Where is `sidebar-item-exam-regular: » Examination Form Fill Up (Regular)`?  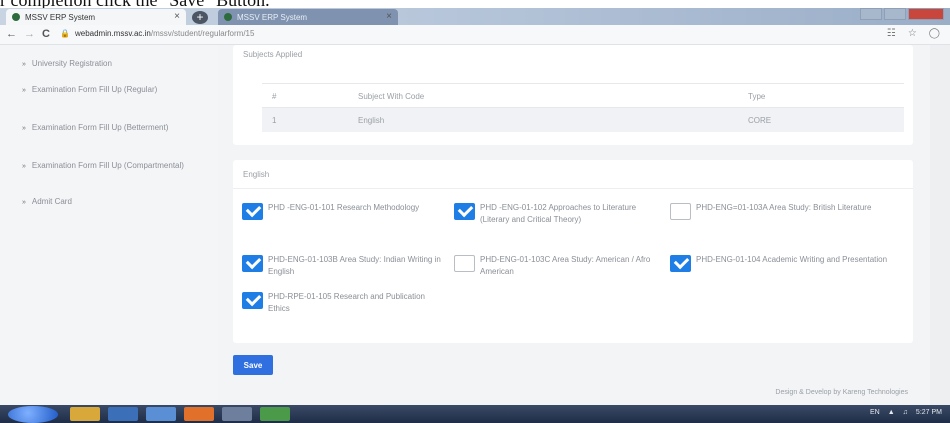 sidebar-item-exam-regular: » Examination Form Fill Up (Regular) is located at coordinates (117, 90).